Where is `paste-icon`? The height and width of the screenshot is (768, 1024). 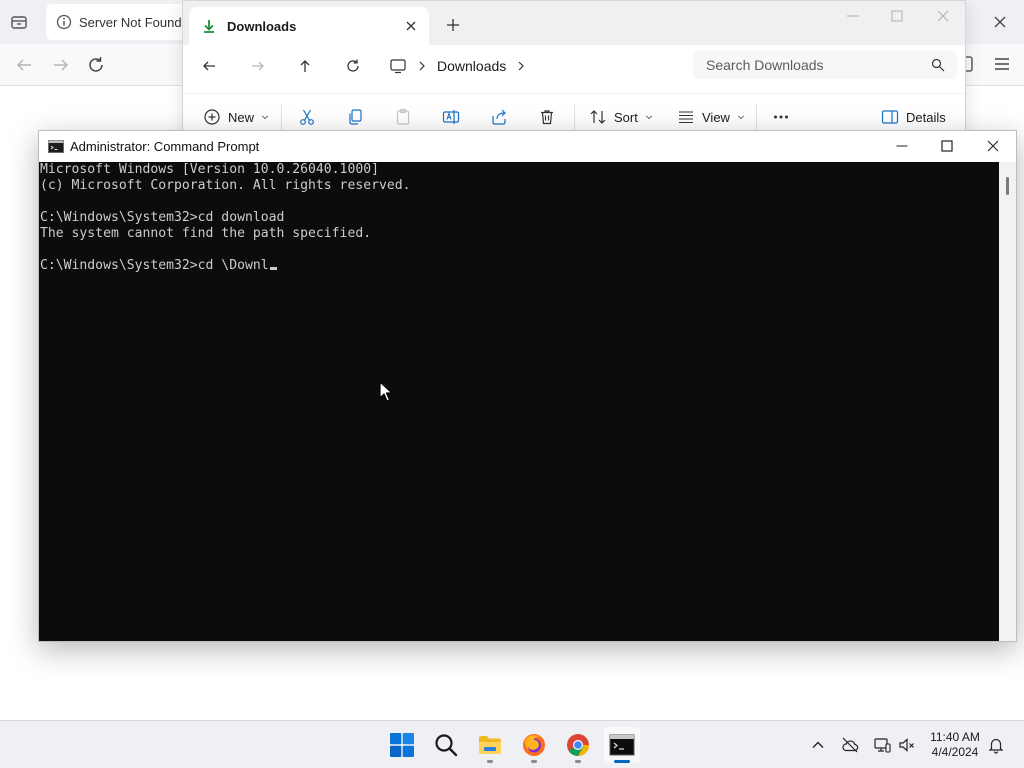
paste-icon is located at coordinates (403, 116).